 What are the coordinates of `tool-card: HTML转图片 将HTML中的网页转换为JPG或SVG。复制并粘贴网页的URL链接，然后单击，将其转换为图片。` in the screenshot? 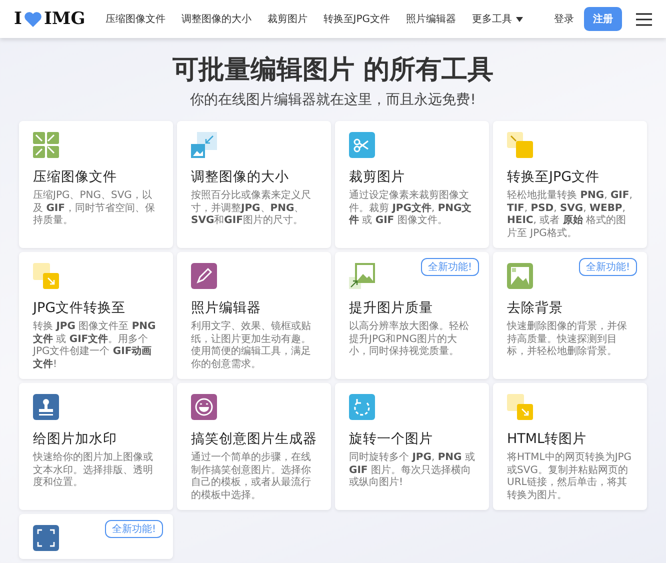 It's located at (570, 446).